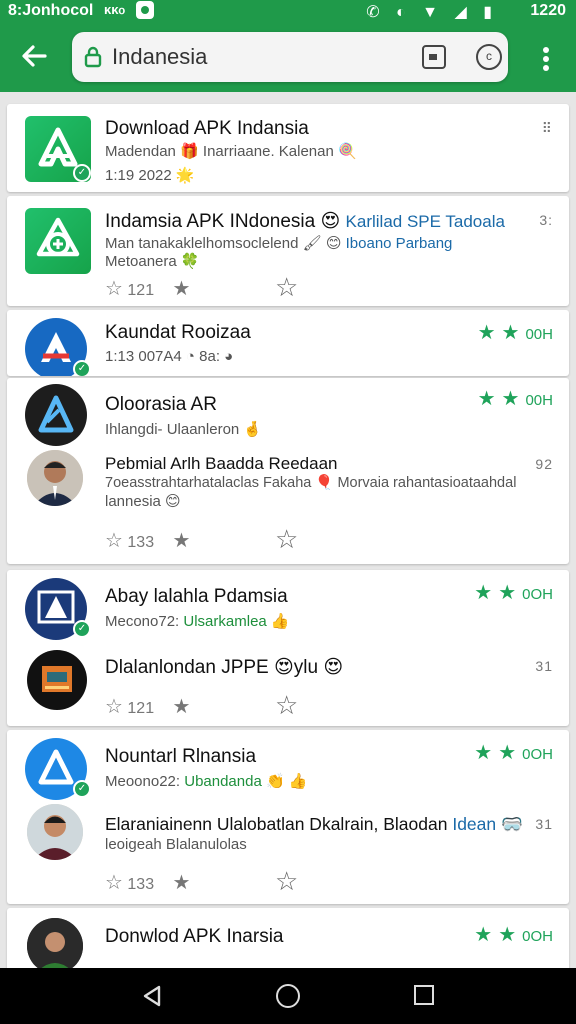 This screenshot has width=576, height=1024. Describe the element at coordinates (425, 221) in the screenshot. I see `result-title-link: Karlilad SPE Tadoala` at that location.